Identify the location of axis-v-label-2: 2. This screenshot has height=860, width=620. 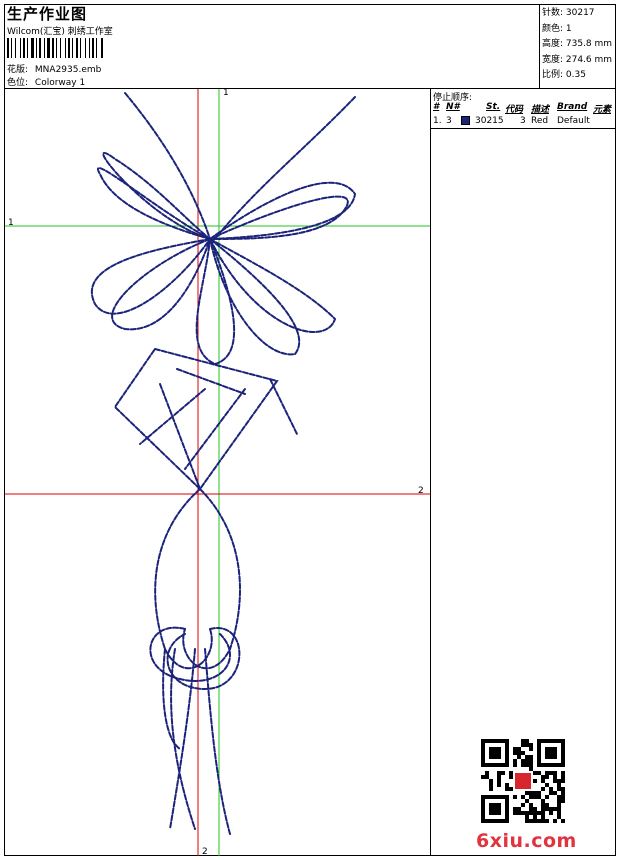
(205, 852).